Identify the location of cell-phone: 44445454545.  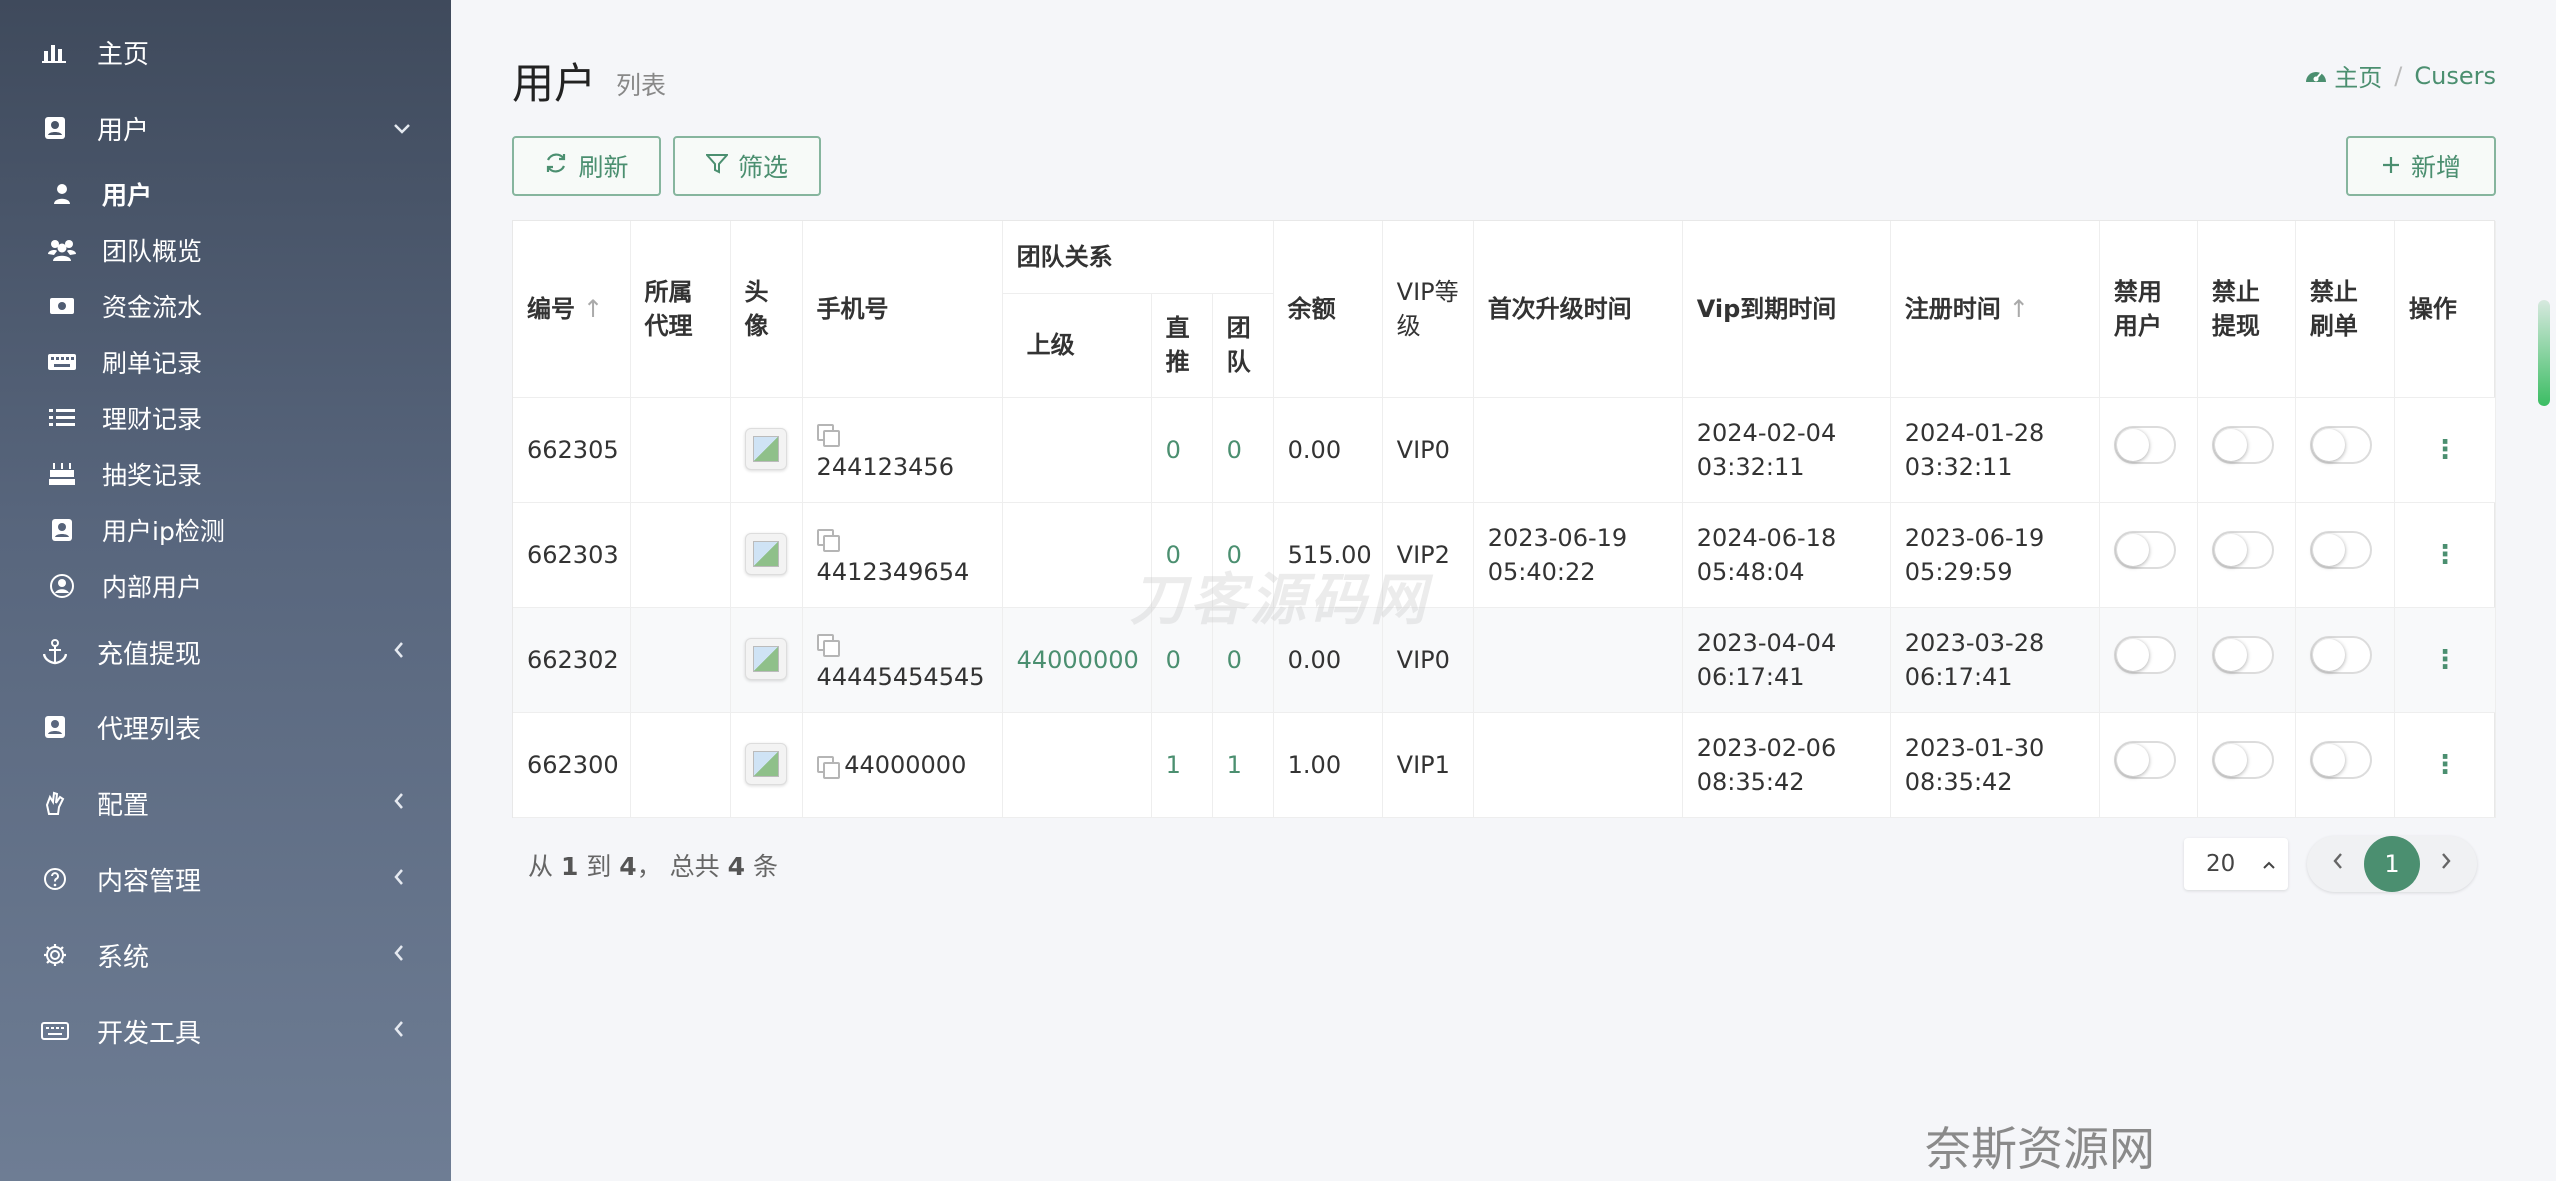
(902, 660).